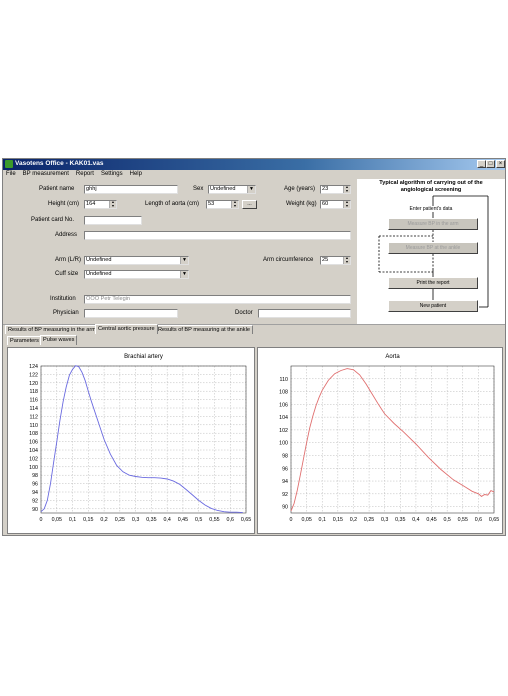 The height and width of the screenshot is (696, 508). Describe the element at coordinates (211, 204) in the screenshot. I see `aorta-length-value: 53` at that location.